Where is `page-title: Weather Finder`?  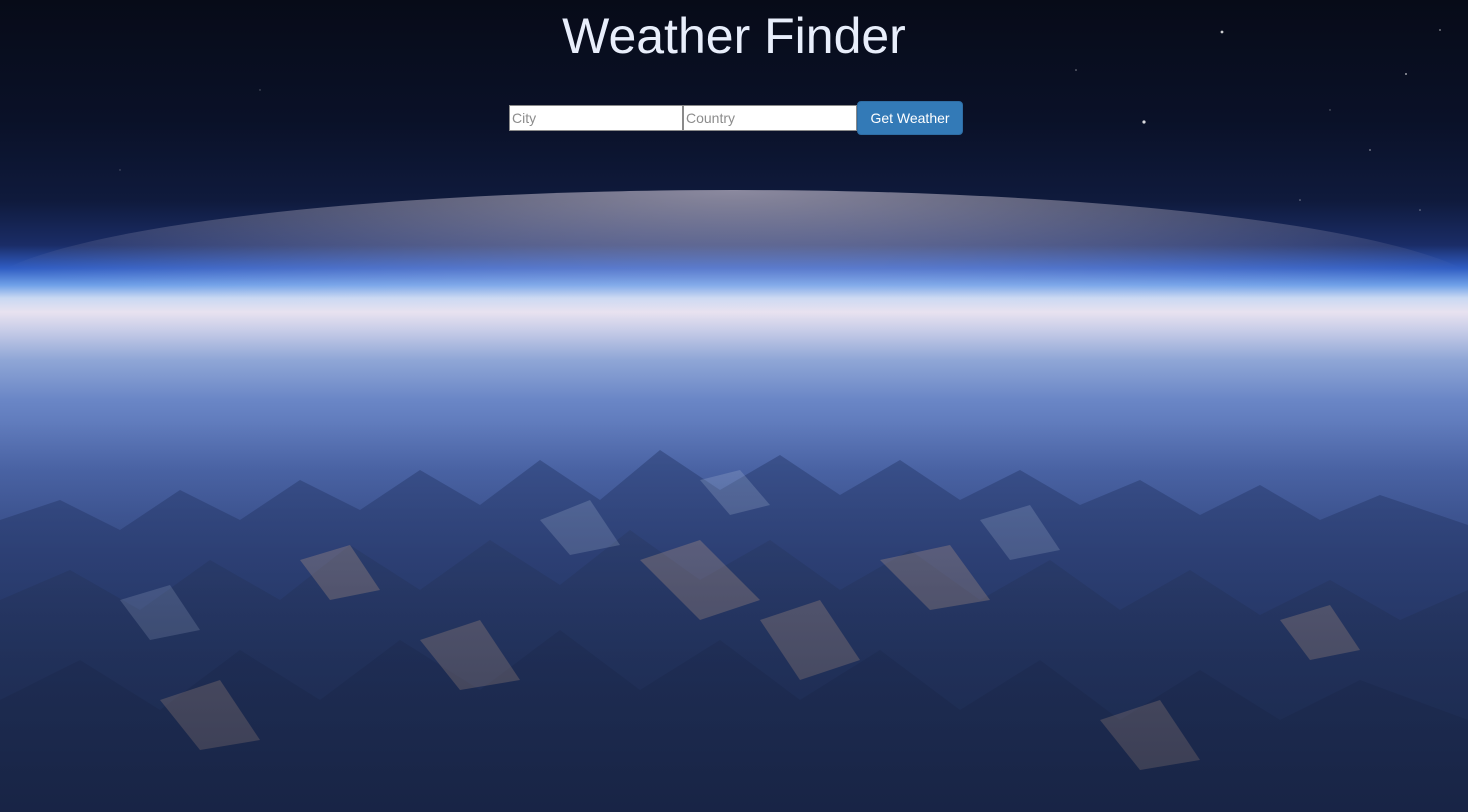
page-title: Weather Finder is located at coordinates (734, 36).